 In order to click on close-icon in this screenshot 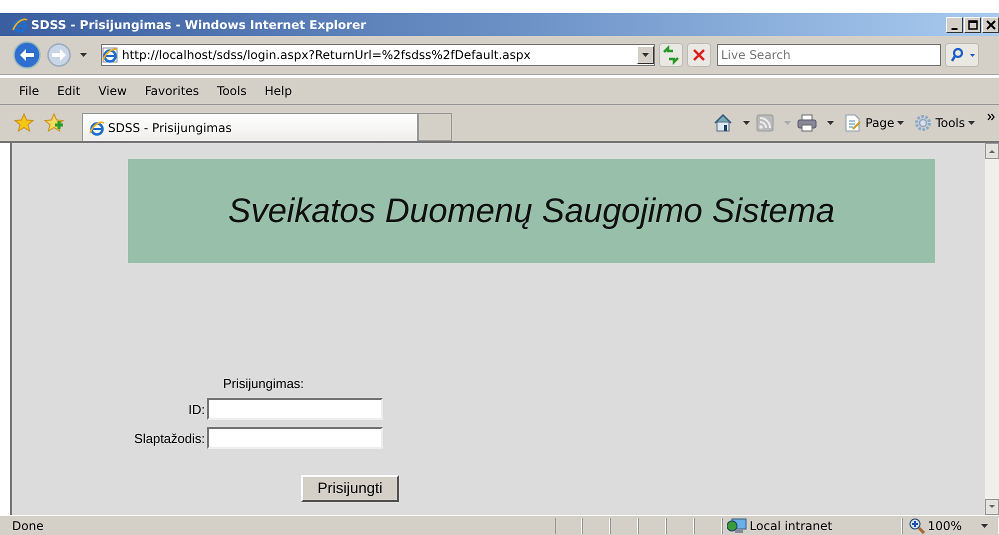, I will do `click(990, 24)`.